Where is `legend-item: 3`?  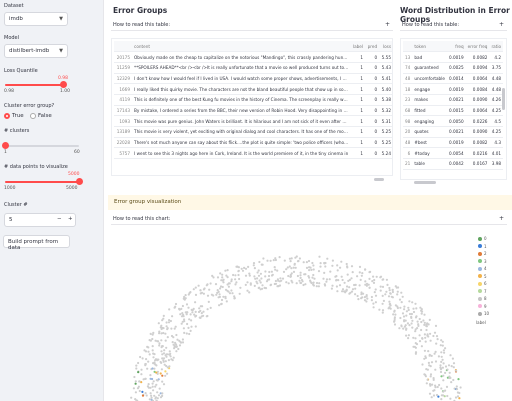
legend-item: 3 is located at coordinates (482, 261).